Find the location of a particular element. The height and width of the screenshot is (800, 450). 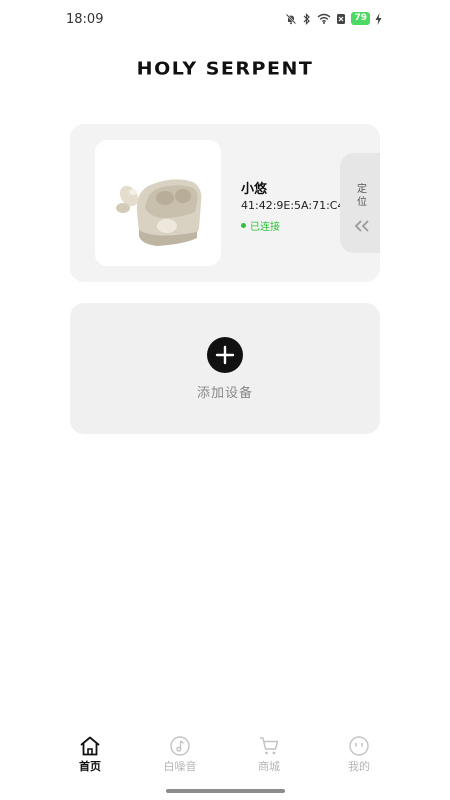

double-chevron-left-icon is located at coordinates (361, 226).